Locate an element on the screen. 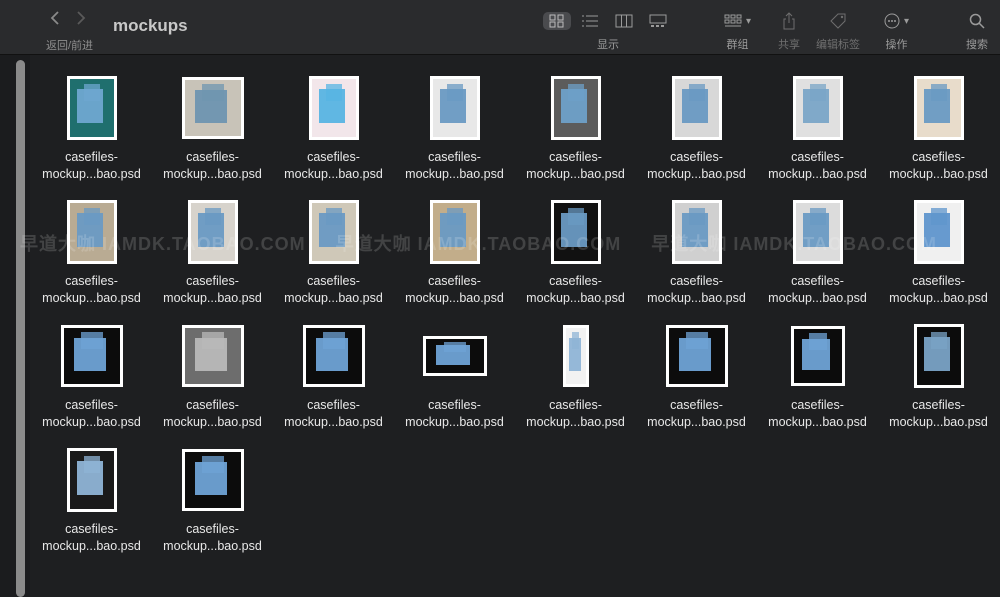 This screenshot has width=1000, height=597. tags-label: 编辑标签 is located at coordinates (838, 45).